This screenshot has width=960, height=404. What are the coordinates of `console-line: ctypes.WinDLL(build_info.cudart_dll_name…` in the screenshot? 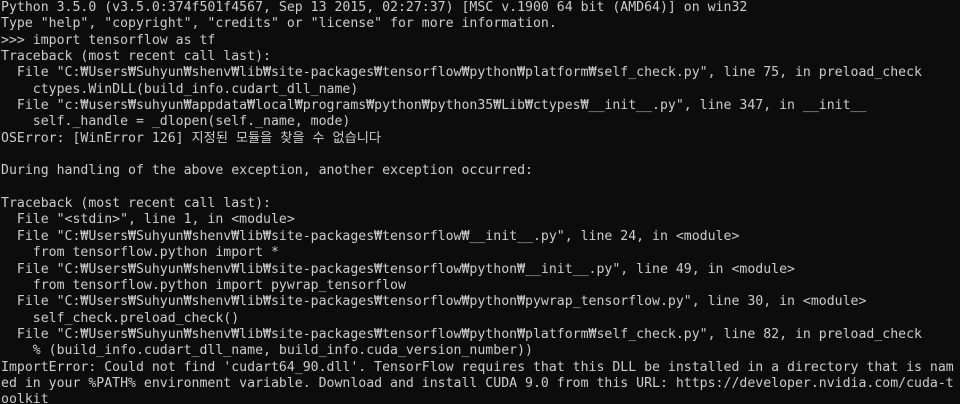 It's located at (180, 89).